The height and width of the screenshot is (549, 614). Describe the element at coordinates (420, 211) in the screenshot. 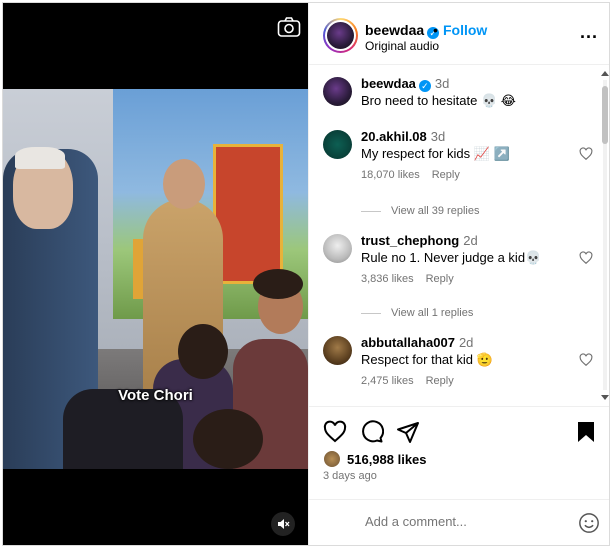

I see `view-replies-button: View all 39 replies` at that location.